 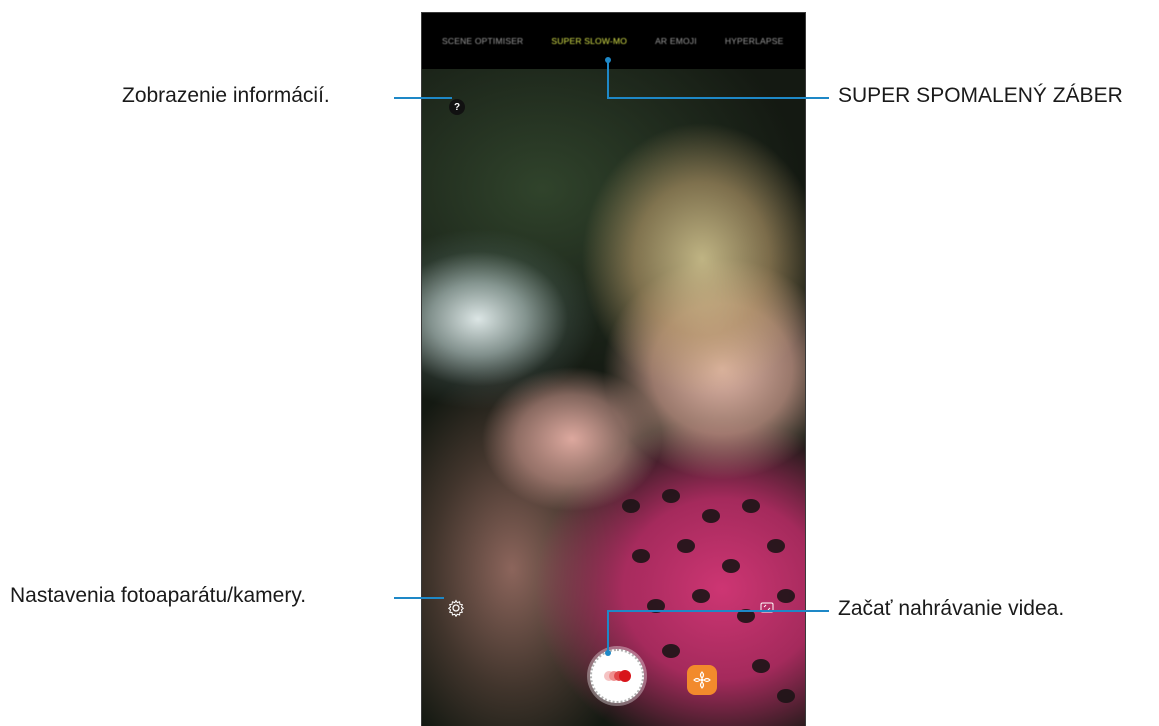 I want to click on effects-flower-icon, so click(x=702, y=680).